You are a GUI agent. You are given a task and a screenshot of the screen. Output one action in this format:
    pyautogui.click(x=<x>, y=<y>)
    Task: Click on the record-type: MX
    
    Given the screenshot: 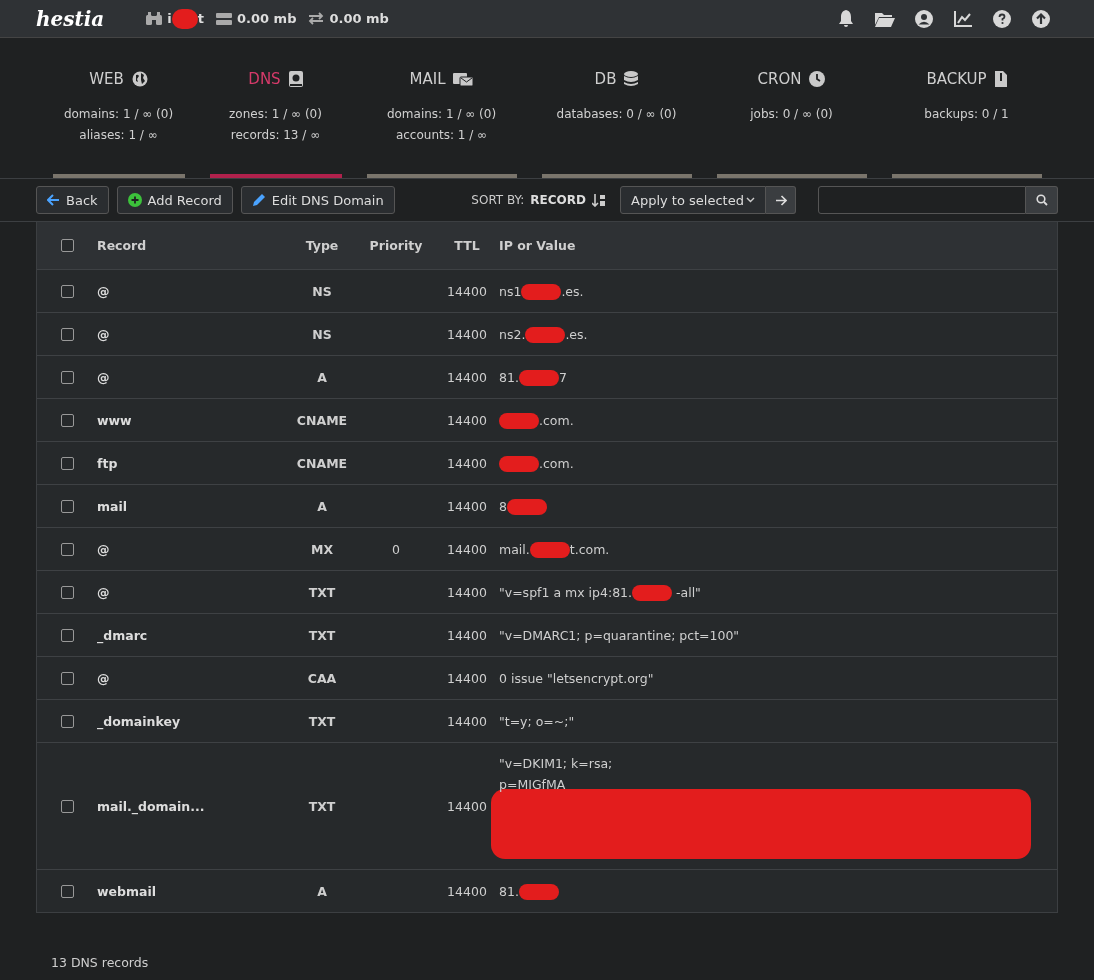 What is the action you would take?
    pyautogui.click(x=322, y=549)
    